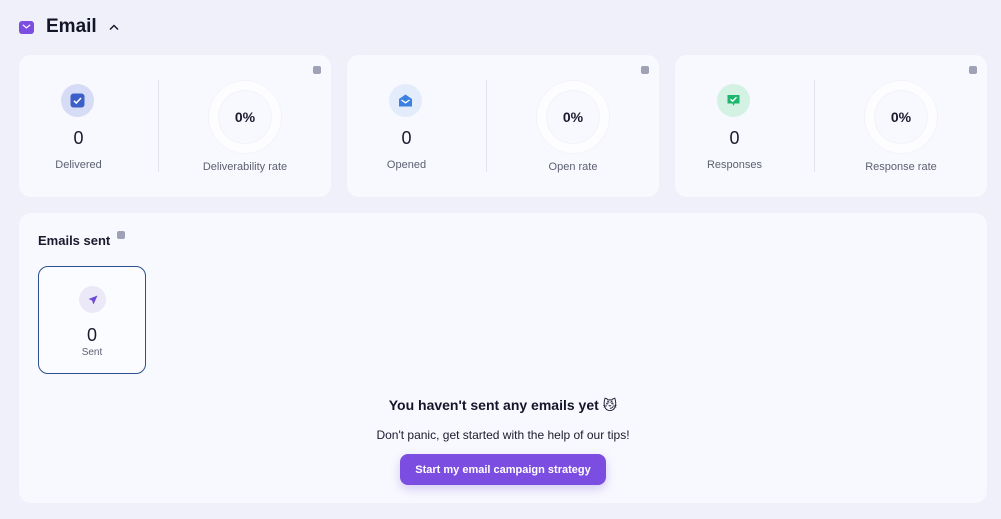 Image resolution: width=1001 pixels, height=519 pixels. I want to click on open-rate-label: Open rate, so click(573, 167).